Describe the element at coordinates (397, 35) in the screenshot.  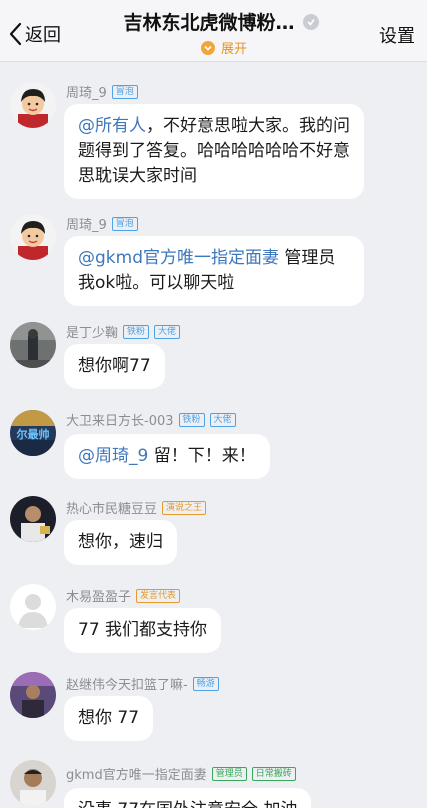
I see `settings-button: 设置` at that location.